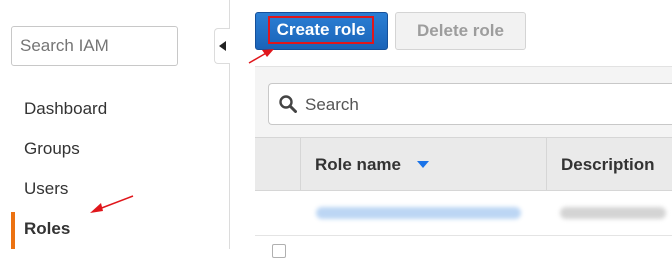  I want to click on column-header-description: Description, so click(608, 165).